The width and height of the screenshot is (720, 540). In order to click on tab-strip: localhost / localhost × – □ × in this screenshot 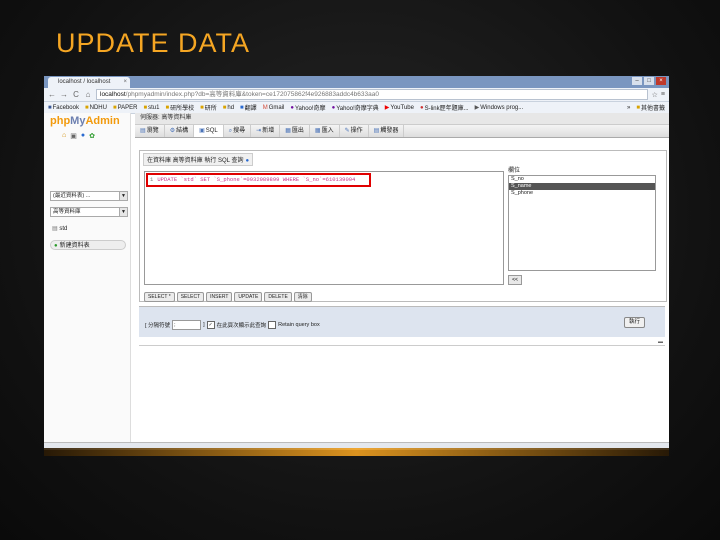, I will do `click(356, 82)`.